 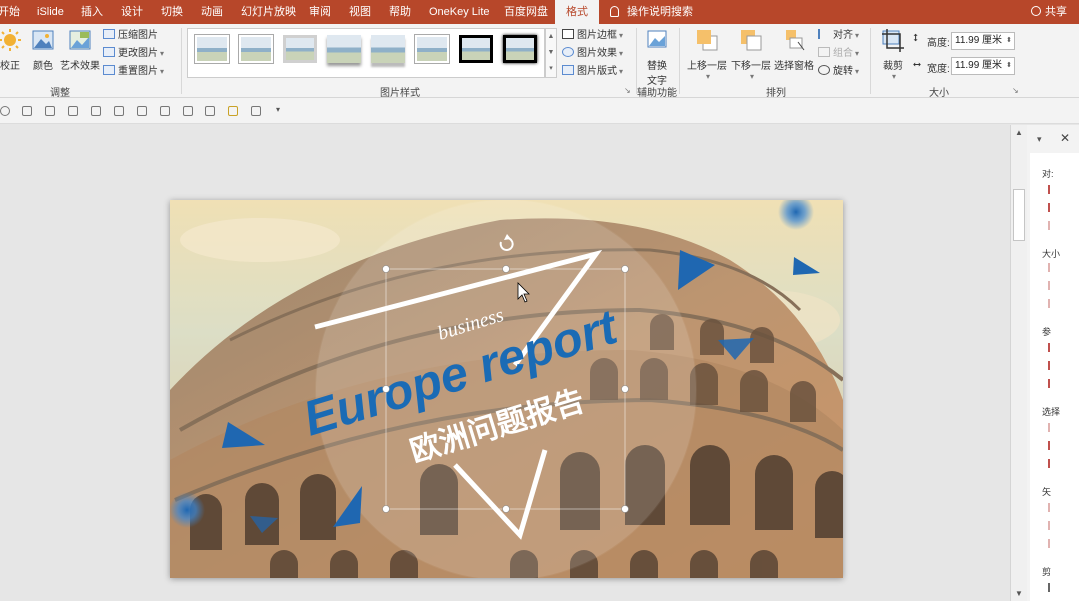 I want to click on picture-border-button: 图片边框 ▾, so click(x=592, y=36).